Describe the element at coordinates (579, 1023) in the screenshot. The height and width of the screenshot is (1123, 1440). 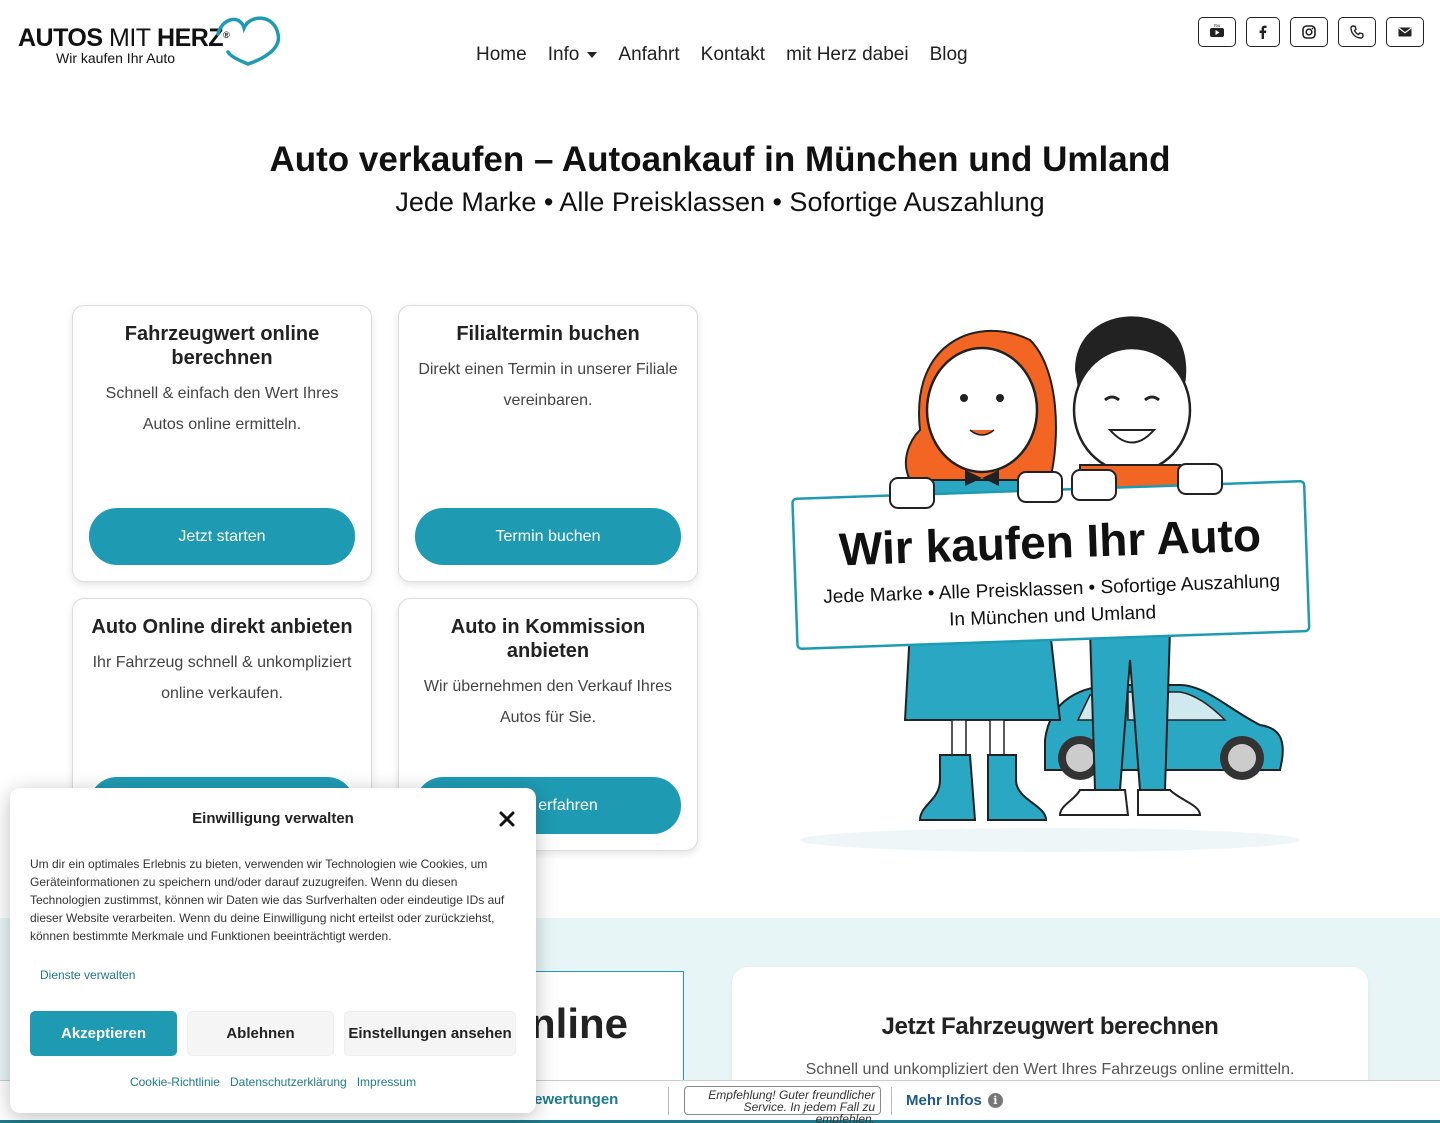
I see `online-heading: nline` at that location.